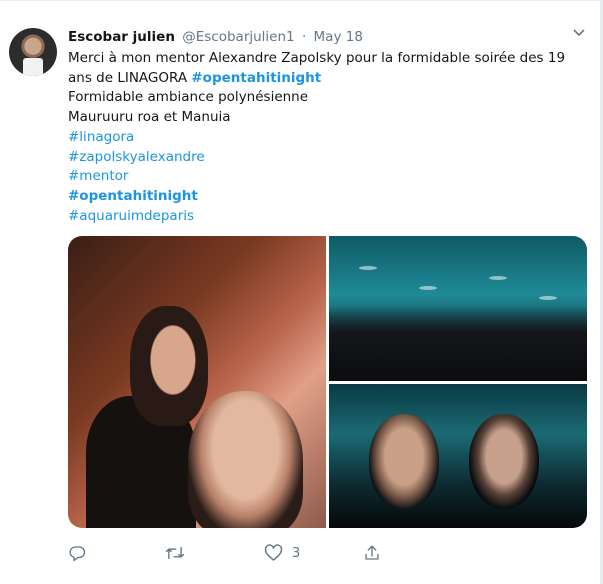 This screenshot has height=584, width=603. Describe the element at coordinates (77, 553) in the screenshot. I see `reply-icon` at that location.